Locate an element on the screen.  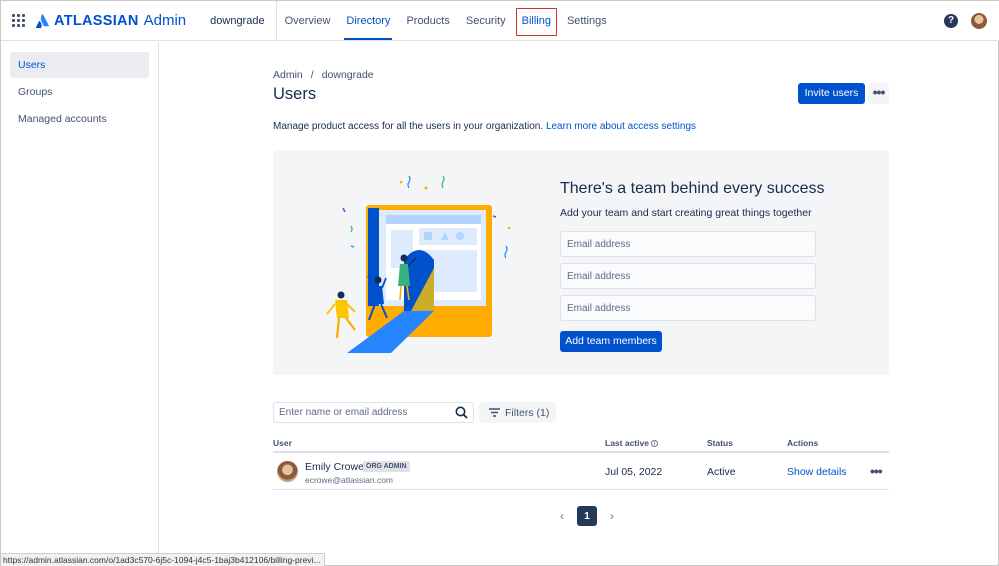
user-search is located at coordinates (373, 412).